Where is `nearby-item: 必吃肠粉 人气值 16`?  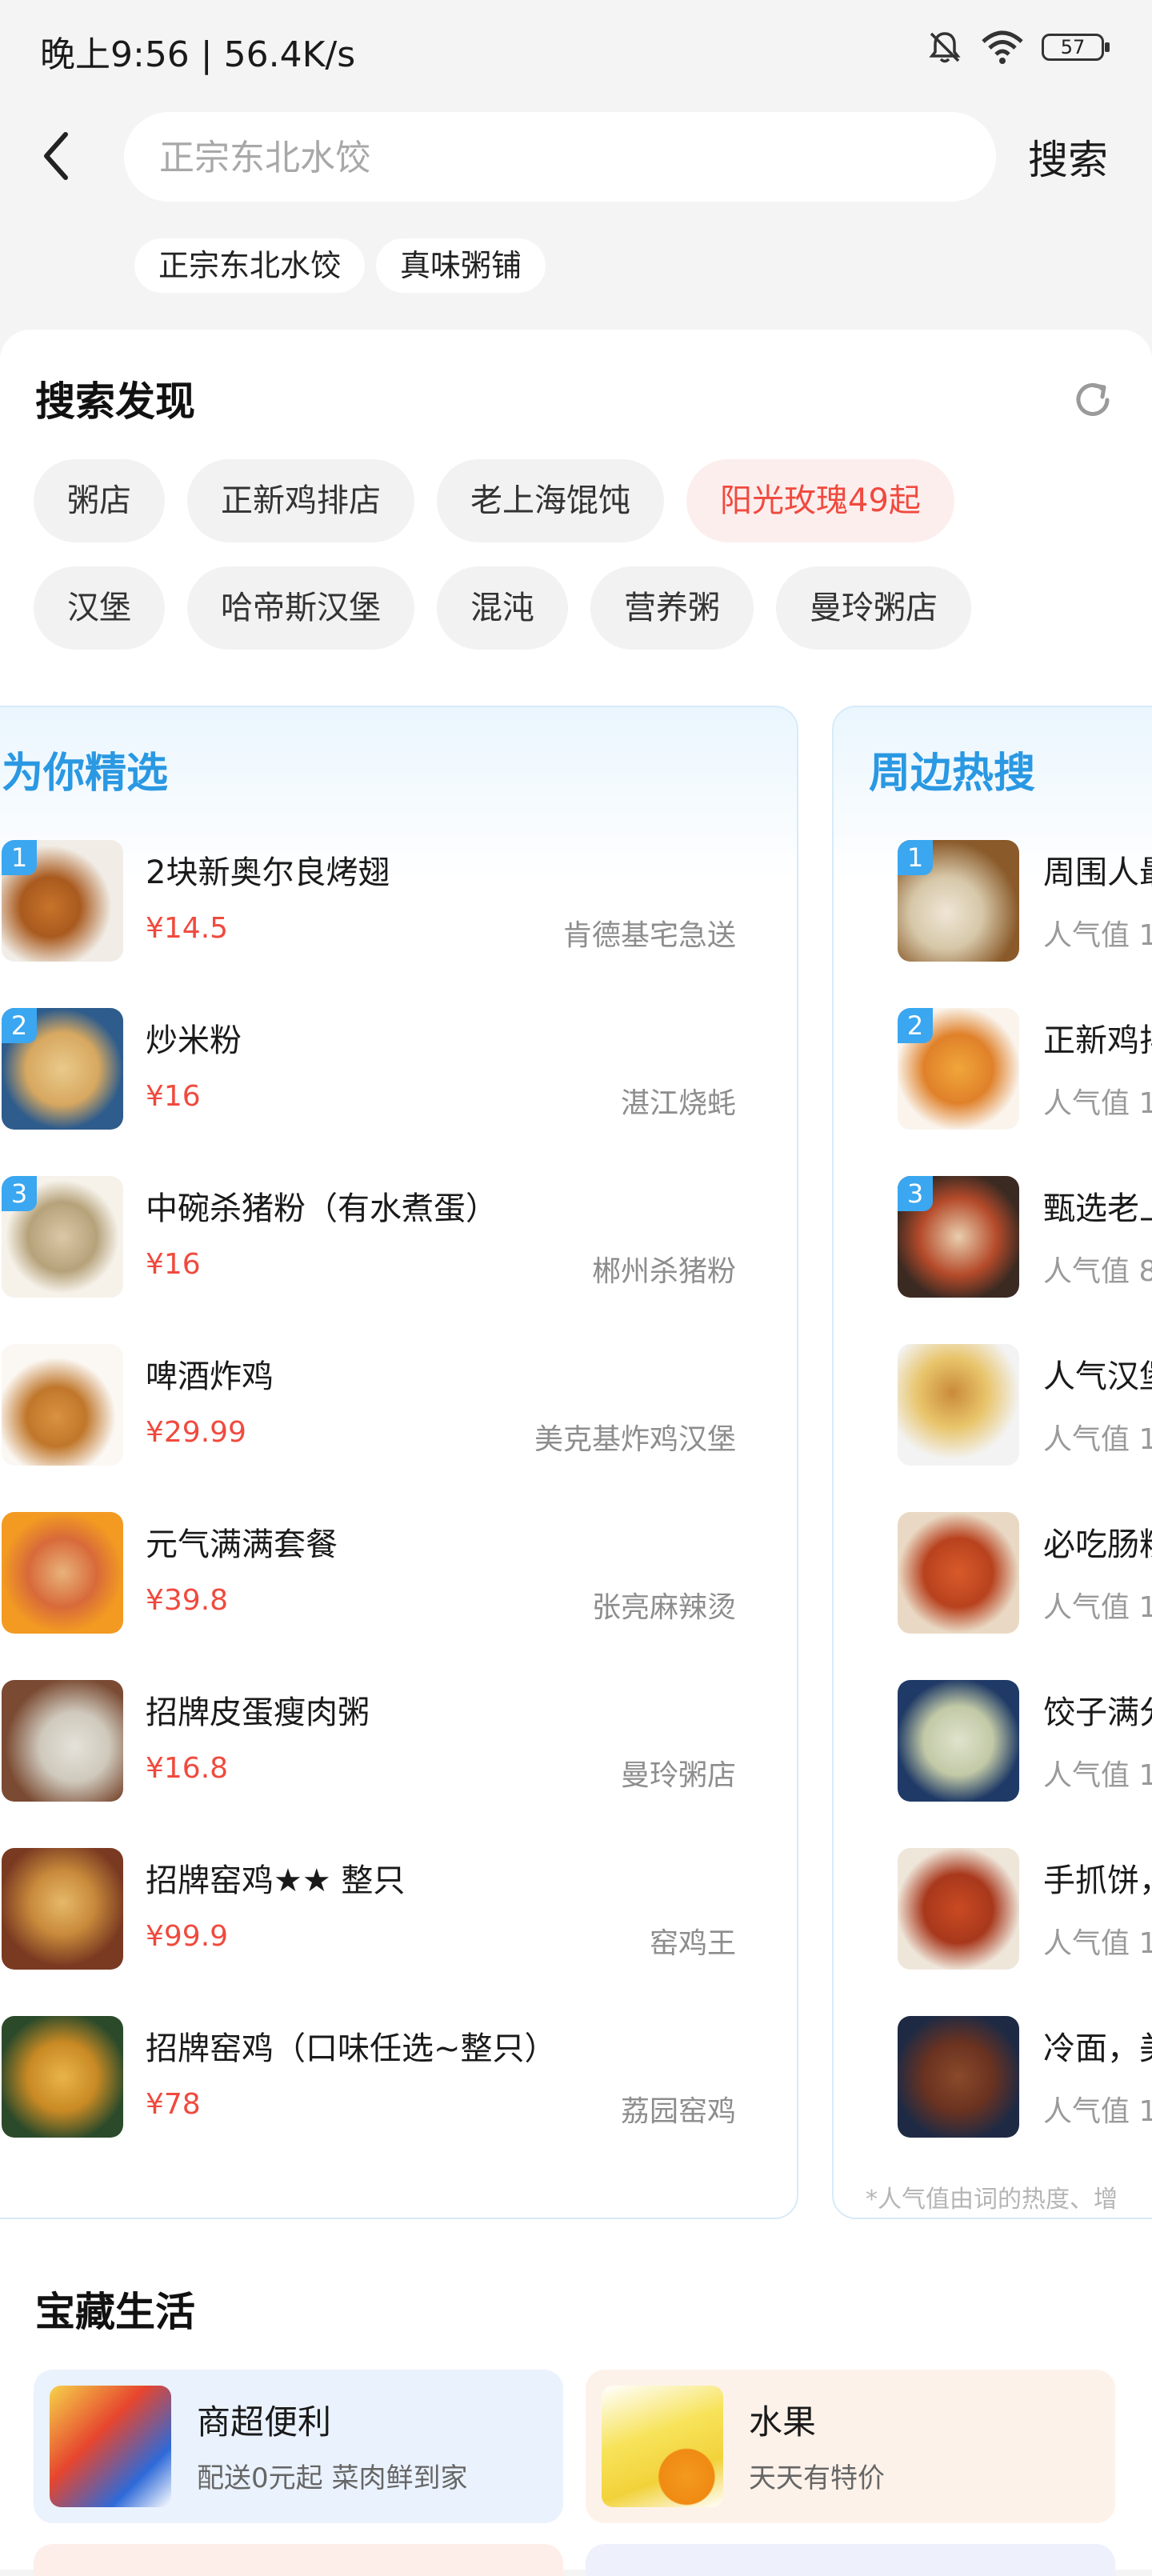 nearby-item: 必吃肠粉 人气值 16 is located at coordinates (1009, 1576).